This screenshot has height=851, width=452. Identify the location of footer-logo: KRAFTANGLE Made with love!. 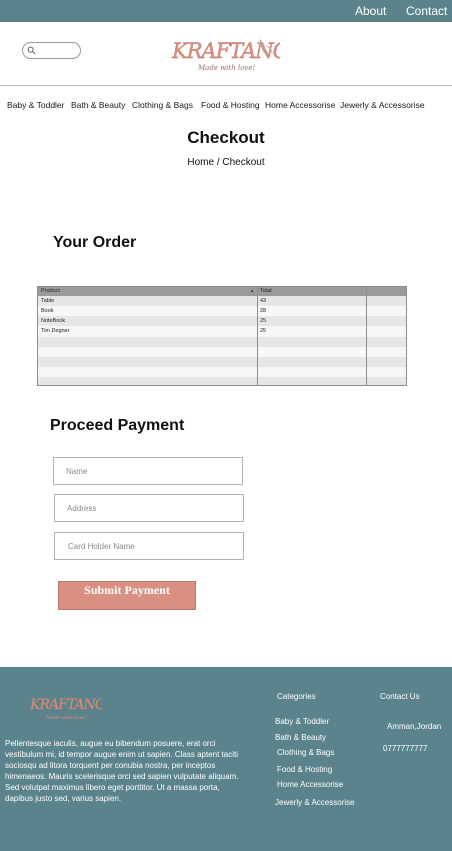
(65, 704).